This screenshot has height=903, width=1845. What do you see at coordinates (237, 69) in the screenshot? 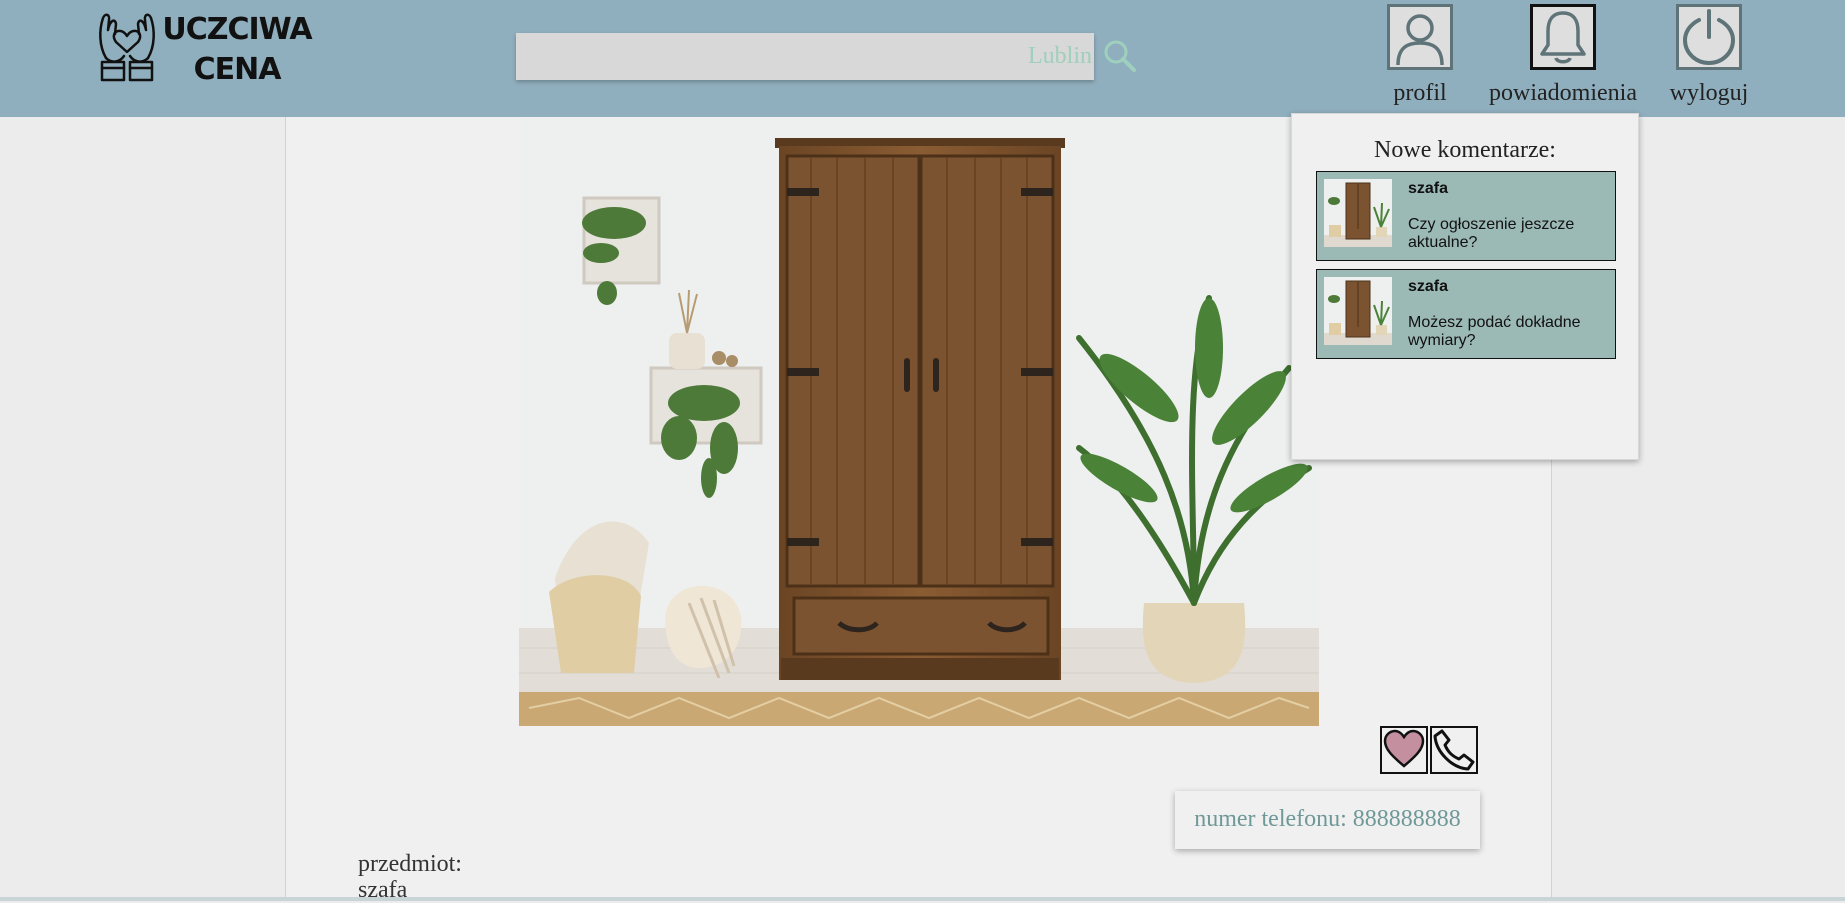
I see `logo-line-2: CENA` at bounding box center [237, 69].